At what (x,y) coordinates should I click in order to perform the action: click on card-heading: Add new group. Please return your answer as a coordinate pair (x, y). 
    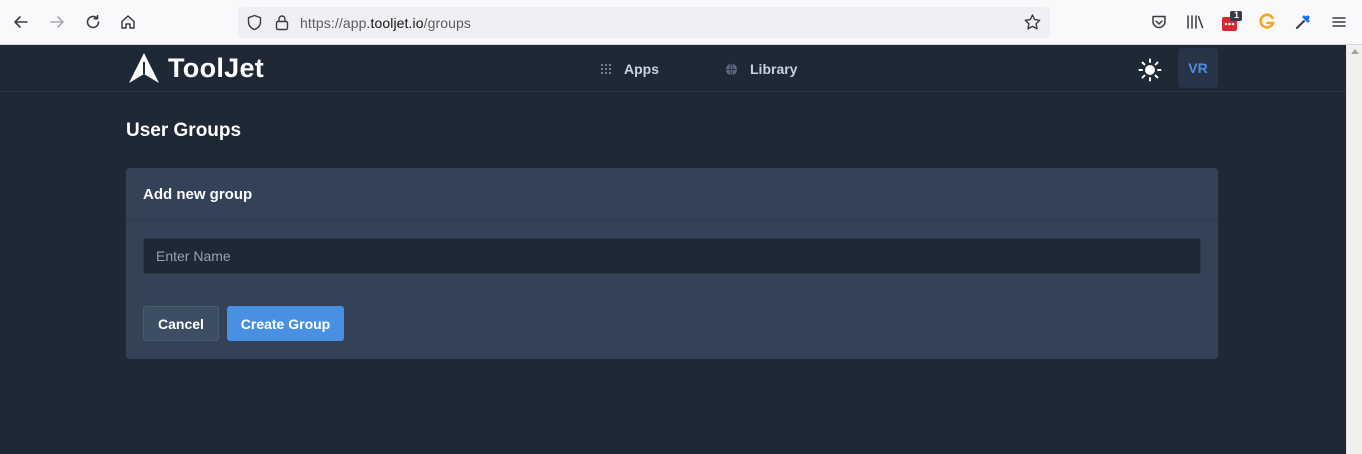
    Looking at the image, I should click on (672, 194).